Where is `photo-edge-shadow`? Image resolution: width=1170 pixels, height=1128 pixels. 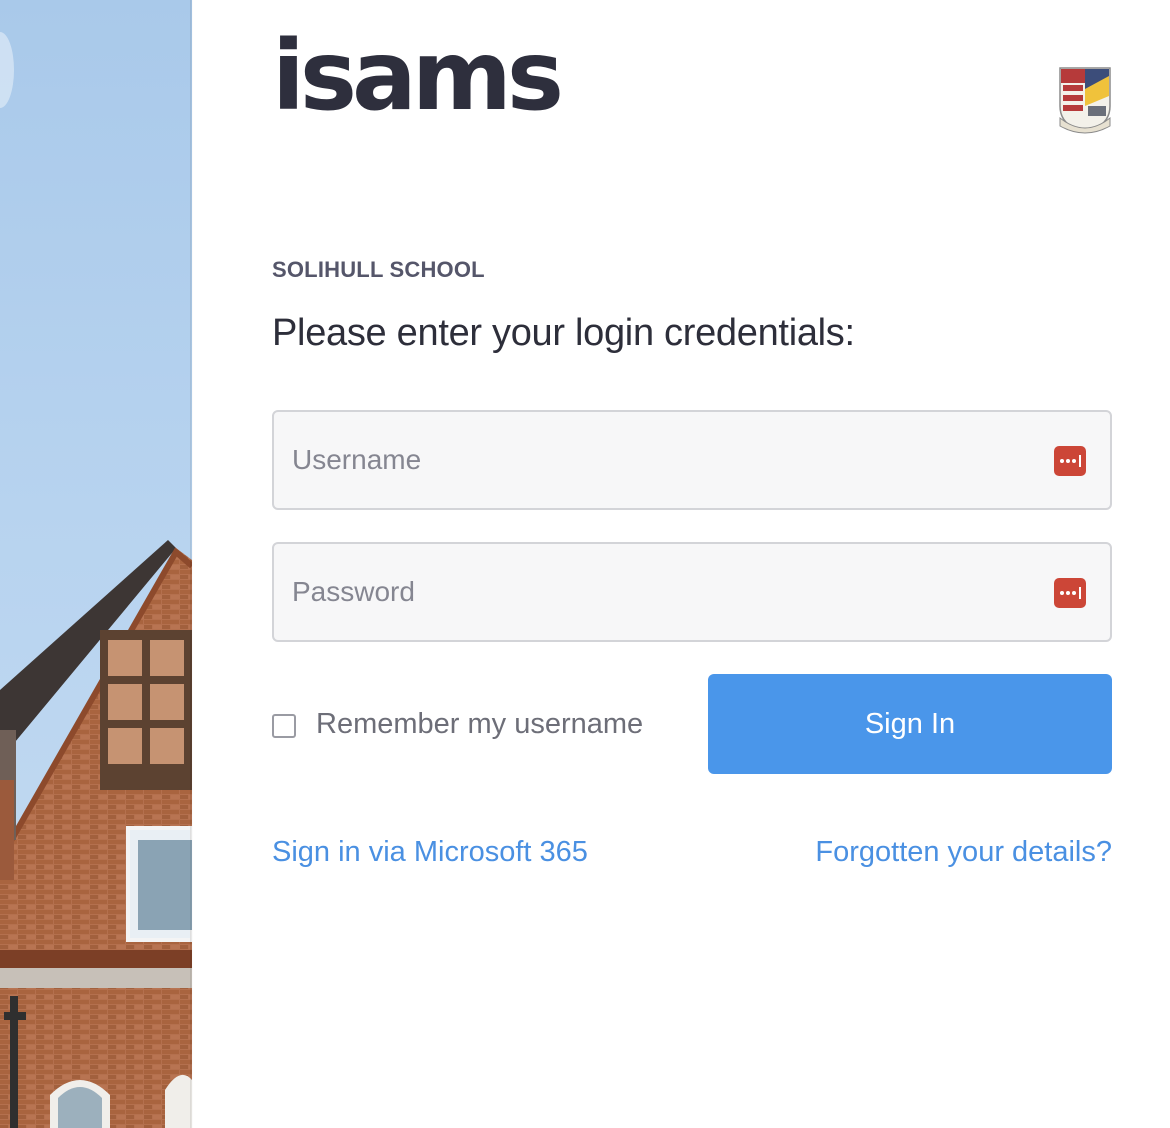 photo-edge-shadow is located at coordinates (191, 564).